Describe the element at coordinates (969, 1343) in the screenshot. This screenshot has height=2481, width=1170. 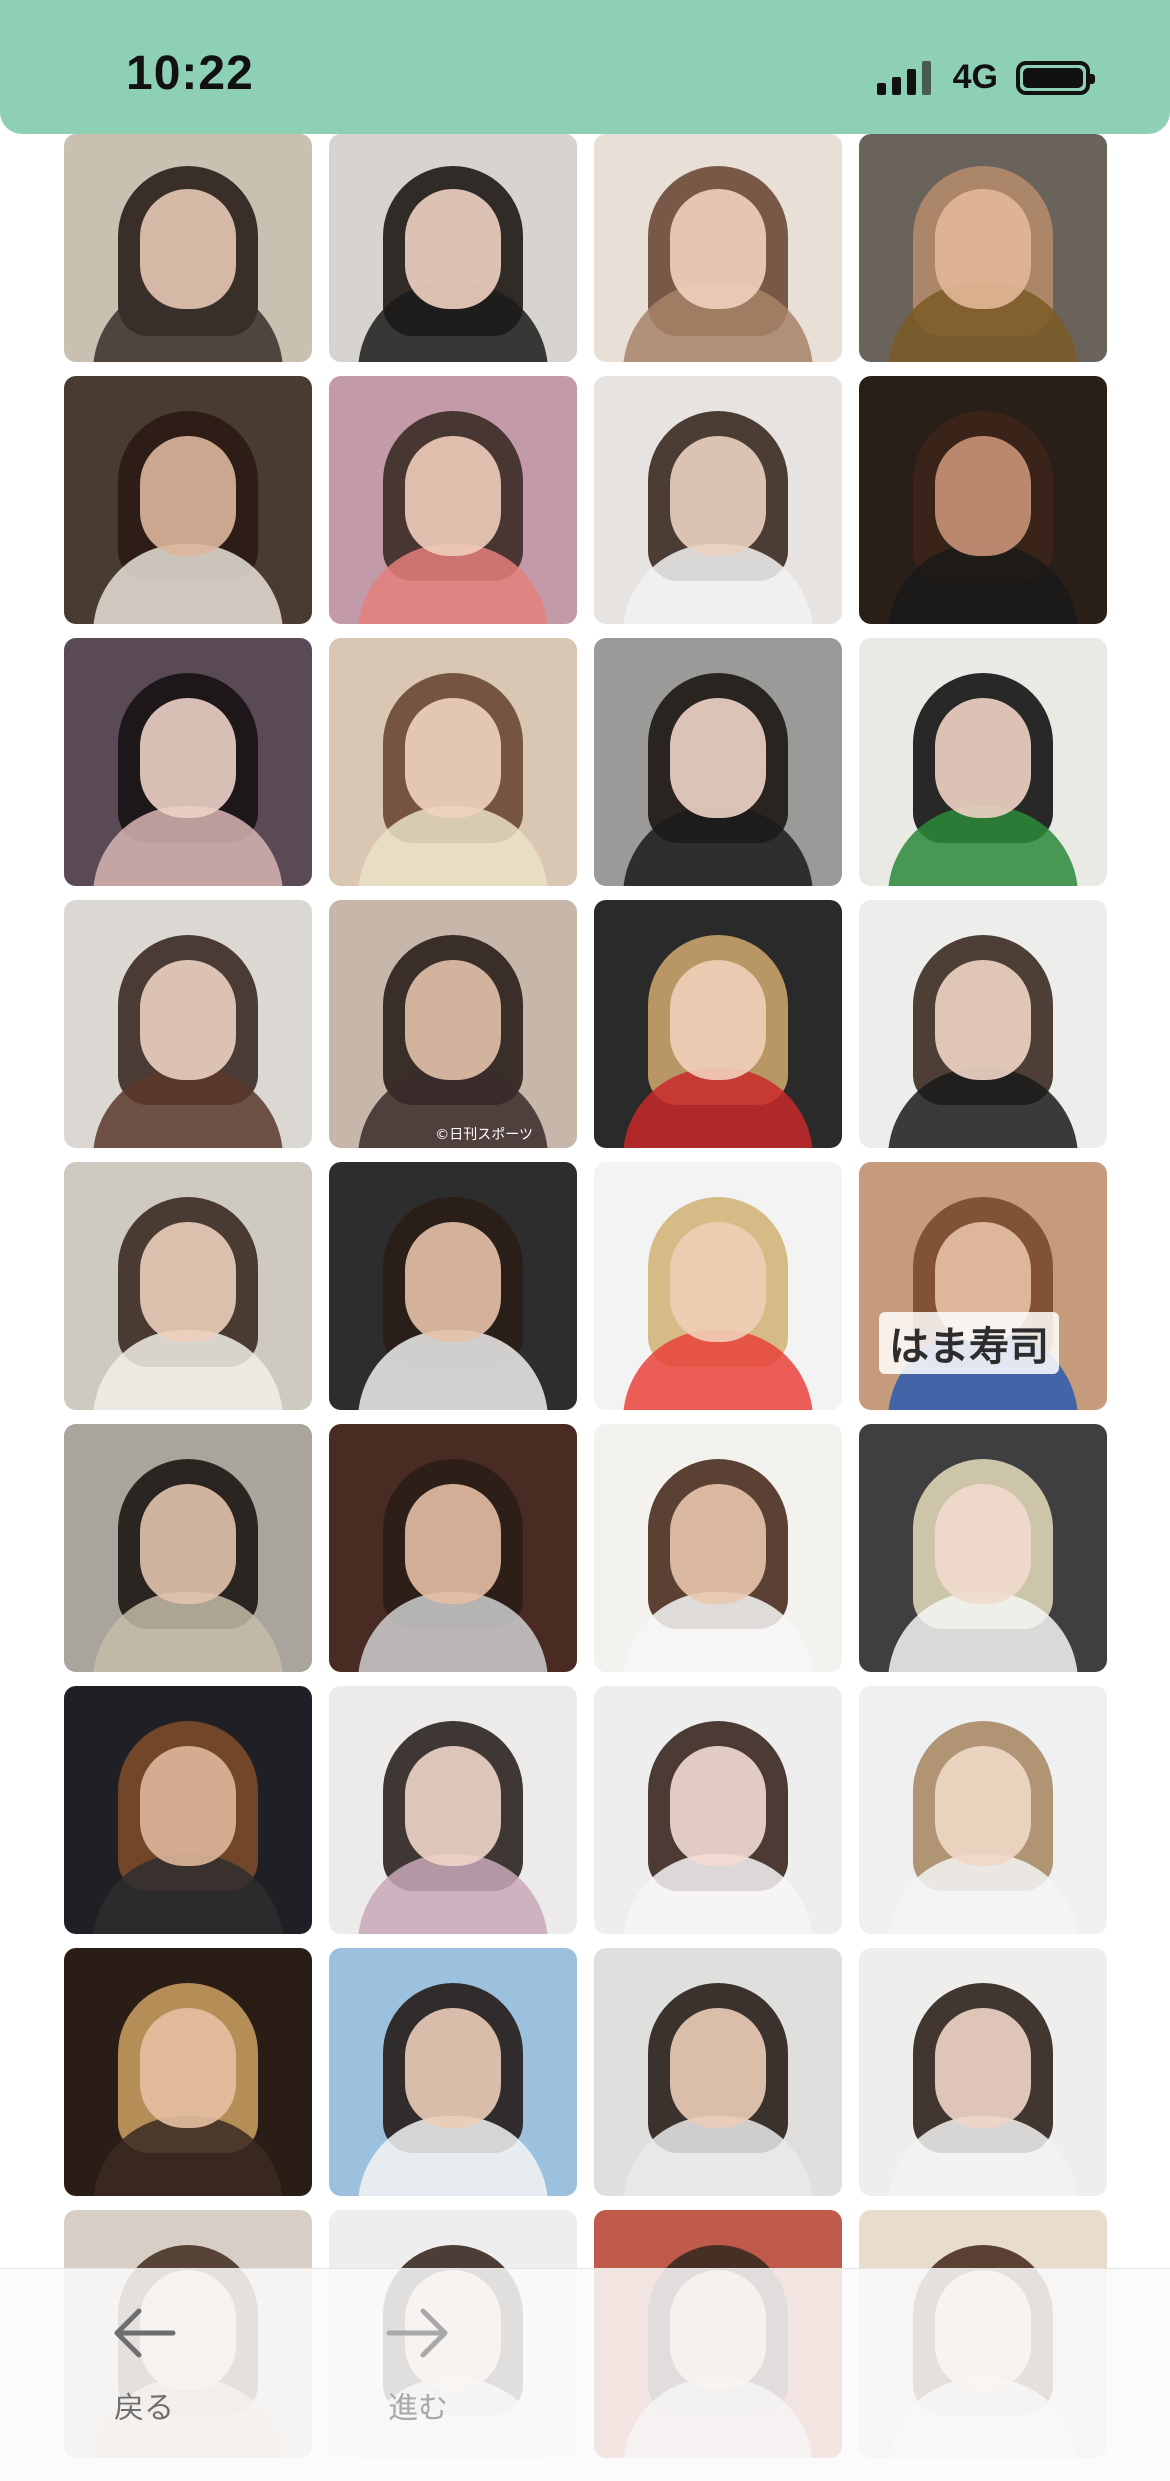
I see `tile-overlay-text: はま寿司` at that location.